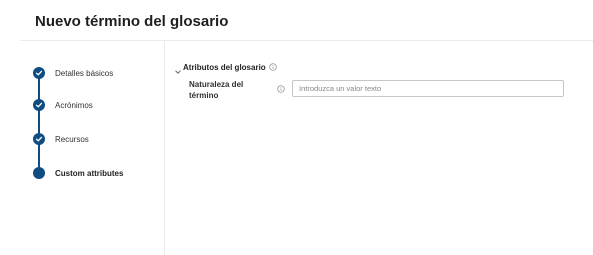  I want to click on step-custom-attributes: Custom attributes, so click(78, 173).